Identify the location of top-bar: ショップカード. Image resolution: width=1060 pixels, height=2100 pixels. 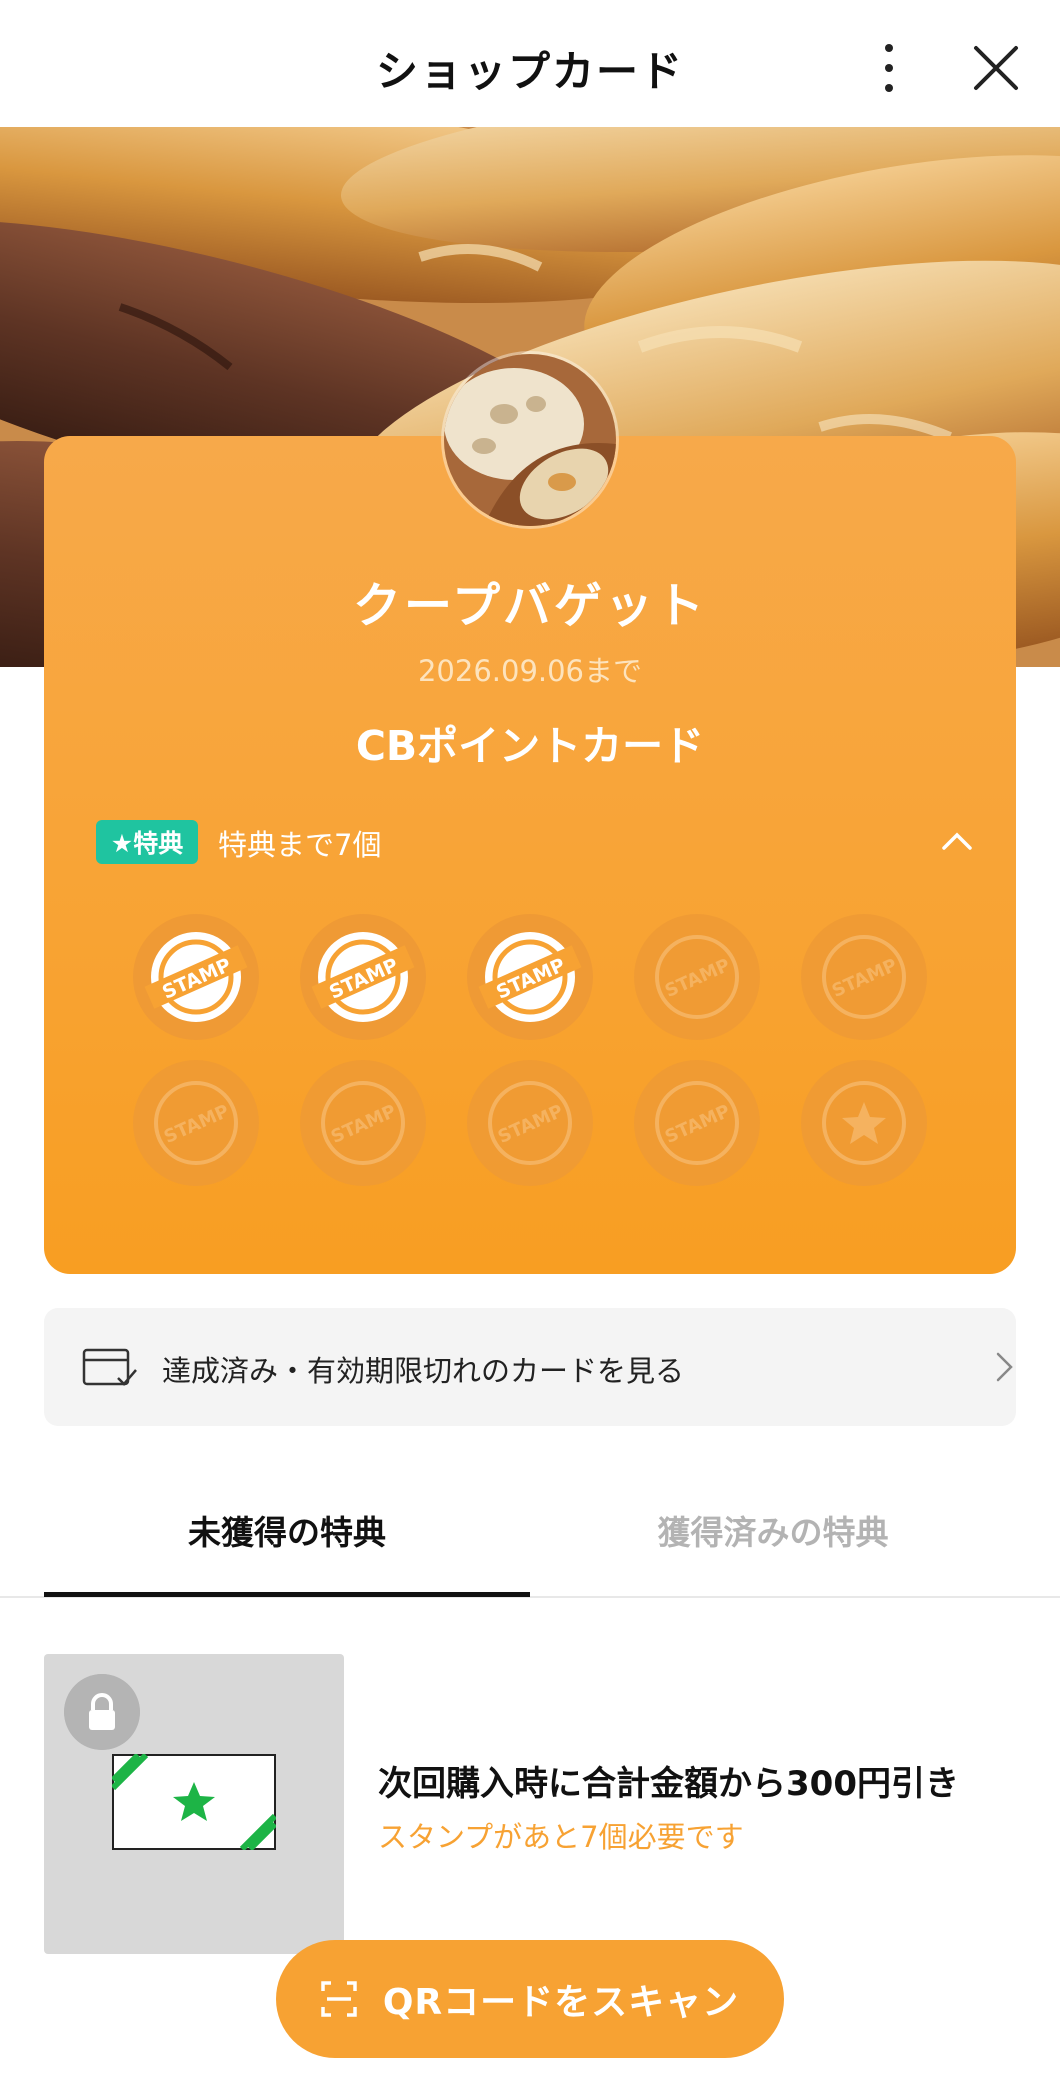
(530, 63).